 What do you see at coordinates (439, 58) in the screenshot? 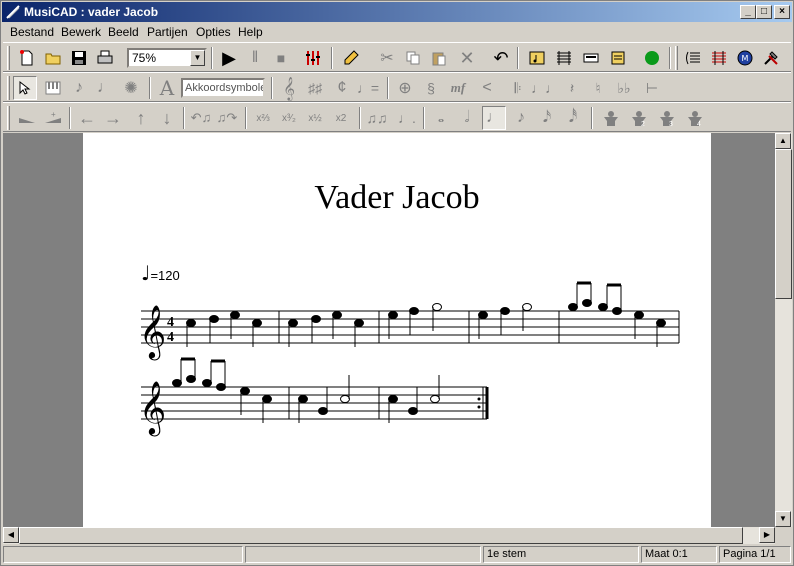
I see `paste-button` at bounding box center [439, 58].